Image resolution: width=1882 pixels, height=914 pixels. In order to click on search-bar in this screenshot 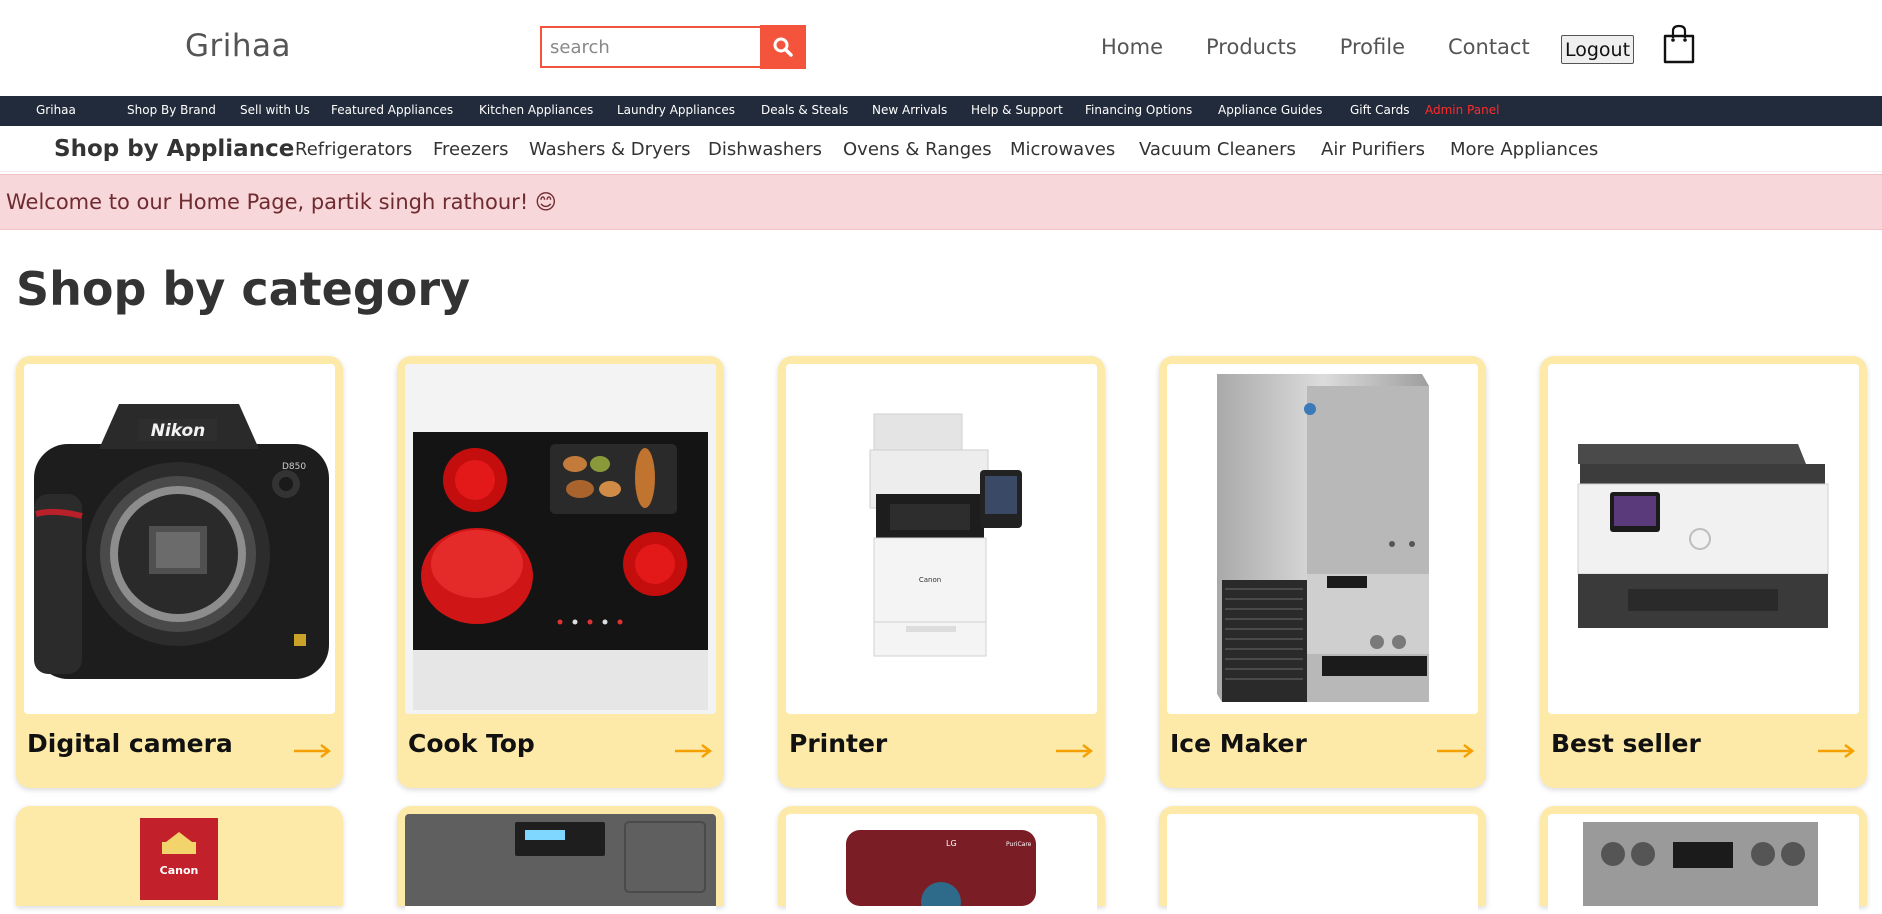, I will do `click(673, 47)`.